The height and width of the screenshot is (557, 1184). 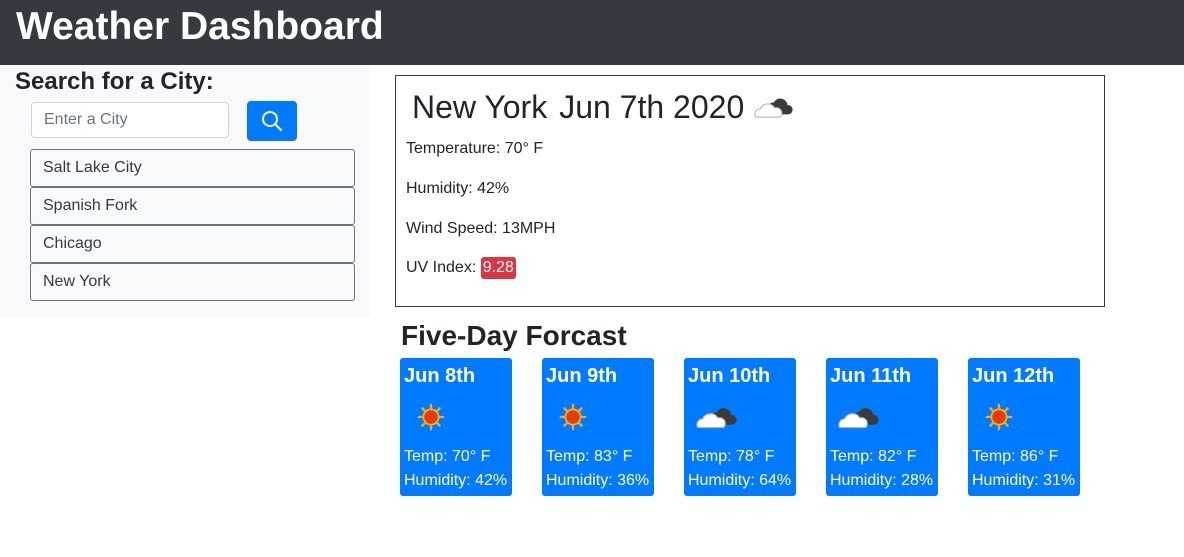 I want to click on forecast-card: Jun 9th Temp: 83° F Humidity: 36%, so click(x=598, y=427).